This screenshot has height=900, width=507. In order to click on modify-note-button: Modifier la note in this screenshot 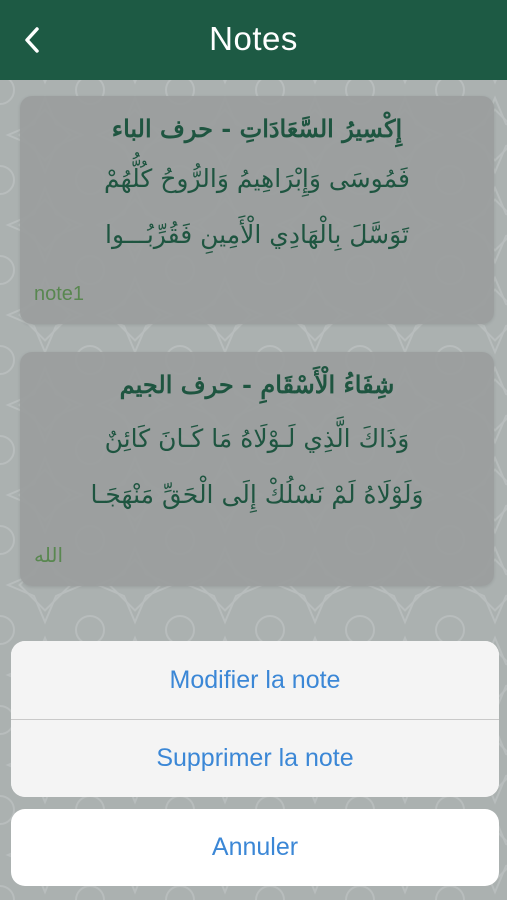, I will do `click(255, 680)`.